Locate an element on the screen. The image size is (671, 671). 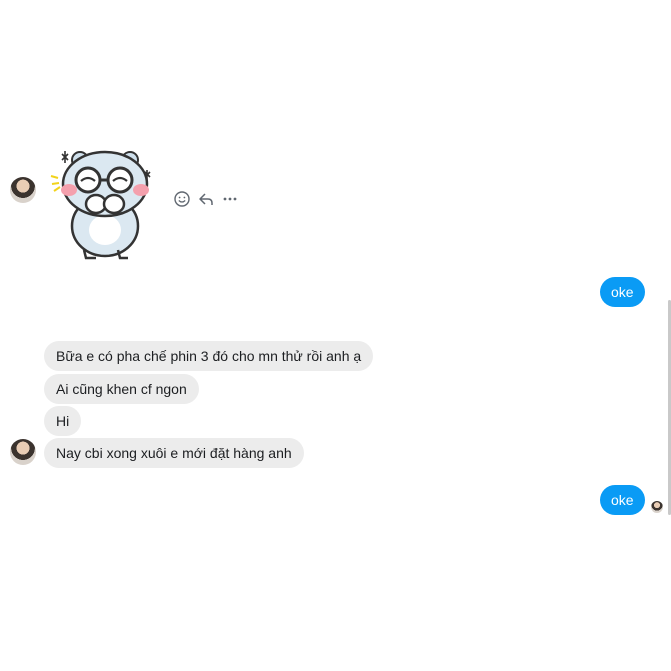
reply-icon is located at coordinates (206, 199).